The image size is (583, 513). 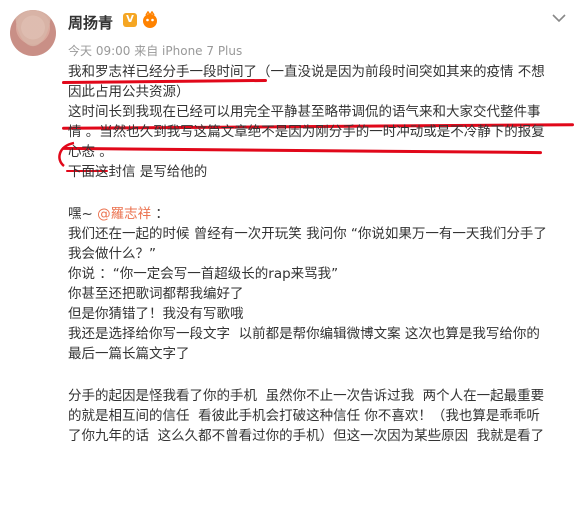 What do you see at coordinates (129, 354) in the screenshot?
I see `post-line: 最后一篇长篇文字了` at bounding box center [129, 354].